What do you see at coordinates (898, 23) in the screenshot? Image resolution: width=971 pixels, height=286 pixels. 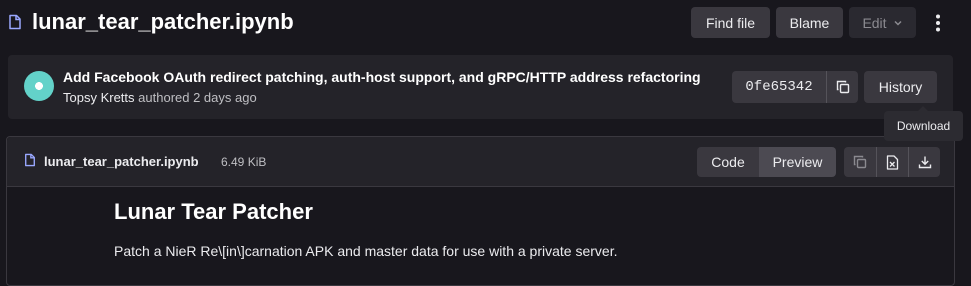 I see `chevron-down-icon` at bounding box center [898, 23].